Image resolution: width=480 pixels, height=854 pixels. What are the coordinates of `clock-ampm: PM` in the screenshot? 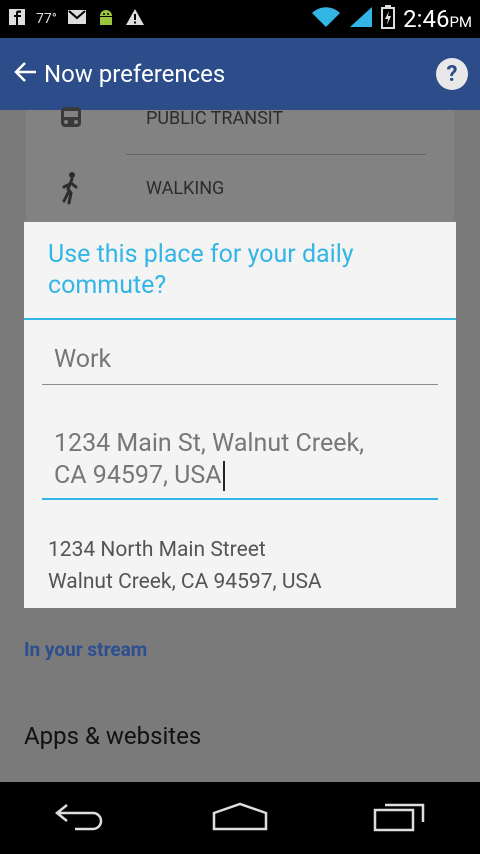 It's located at (460, 22).